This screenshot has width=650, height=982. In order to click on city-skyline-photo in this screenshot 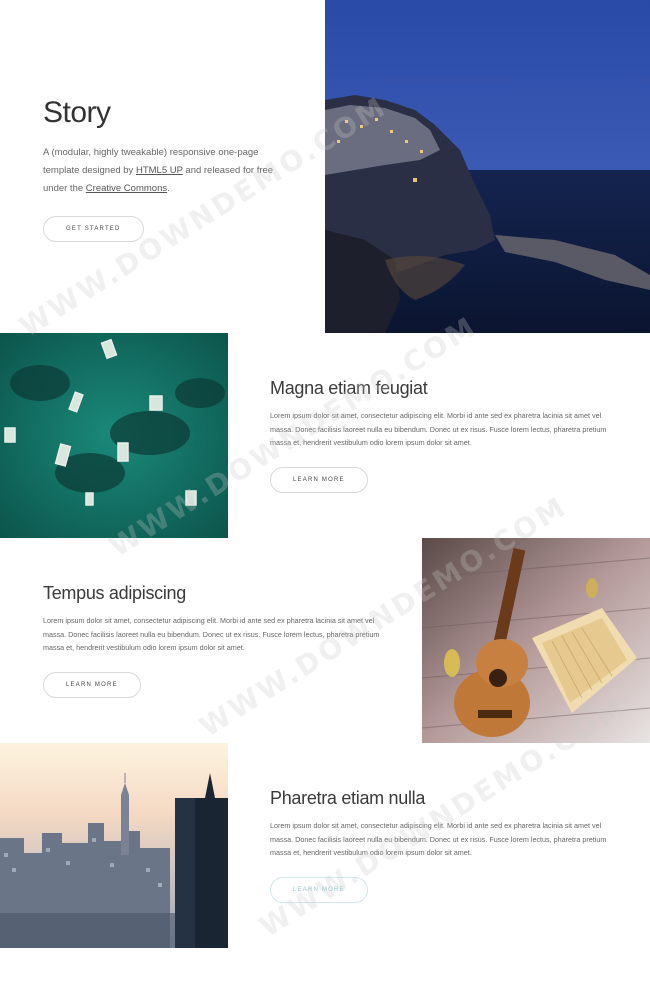, I will do `click(114, 845)`.